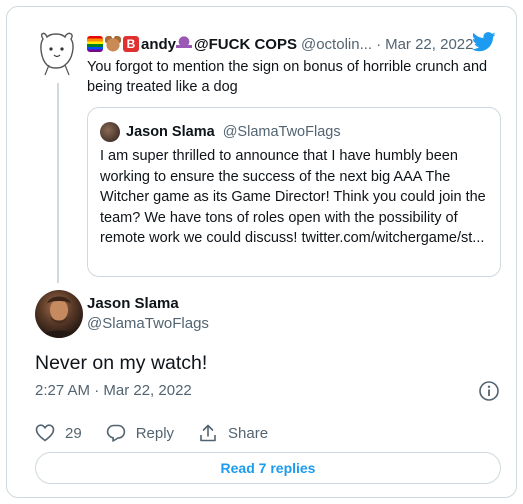 This screenshot has height=504, width=523. I want to click on letter-b-icon: B, so click(131, 44).